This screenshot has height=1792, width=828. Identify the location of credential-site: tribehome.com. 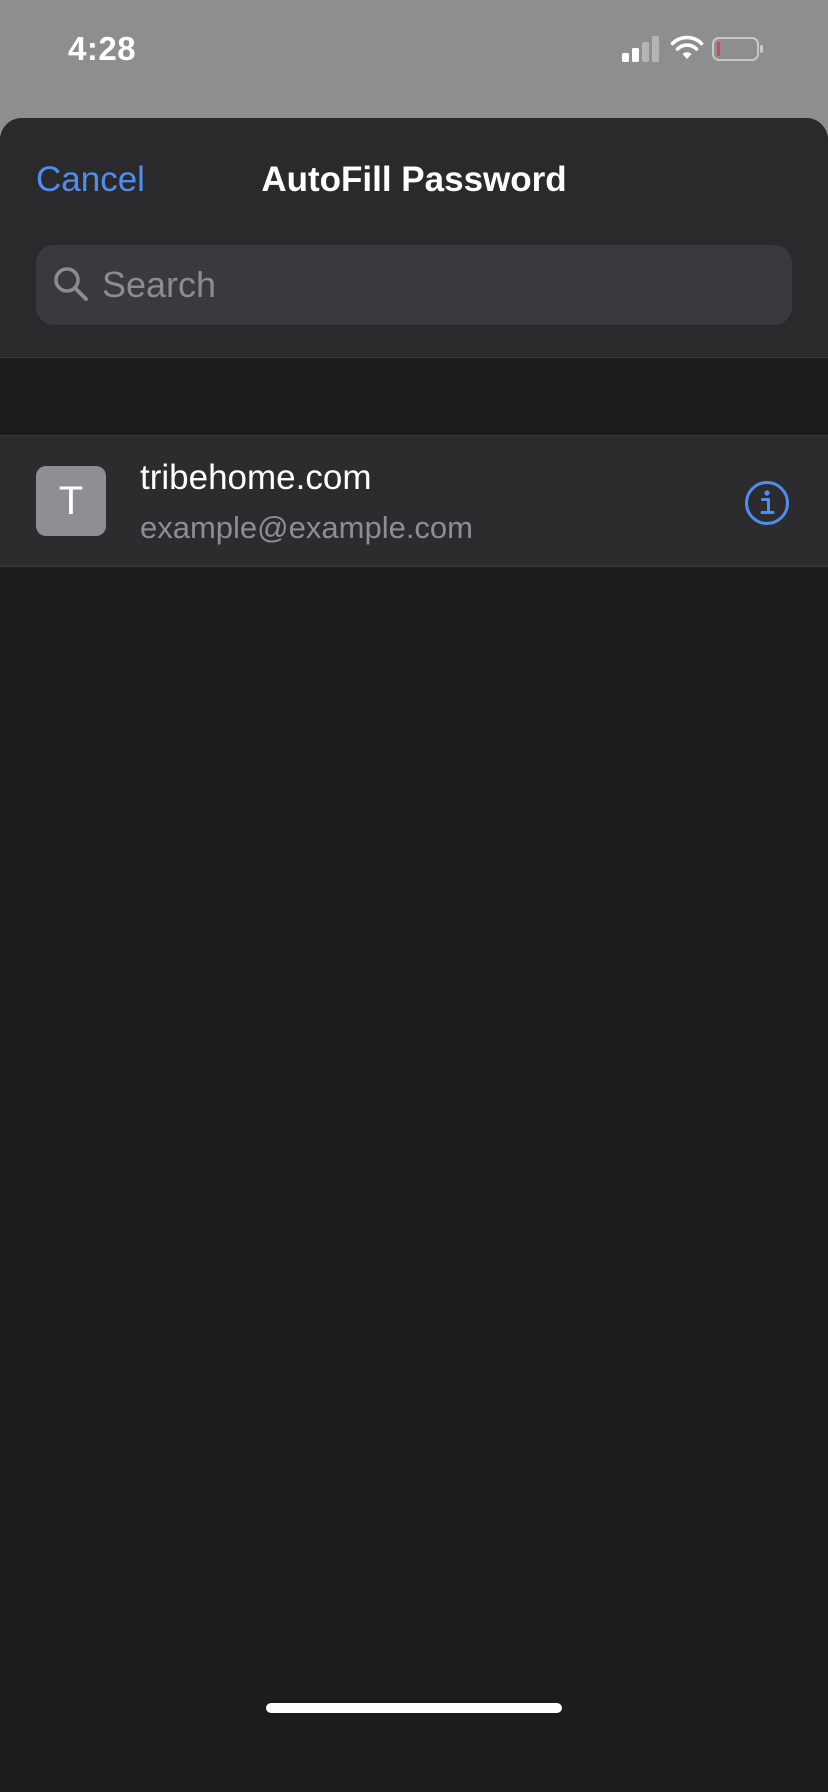
(256, 477).